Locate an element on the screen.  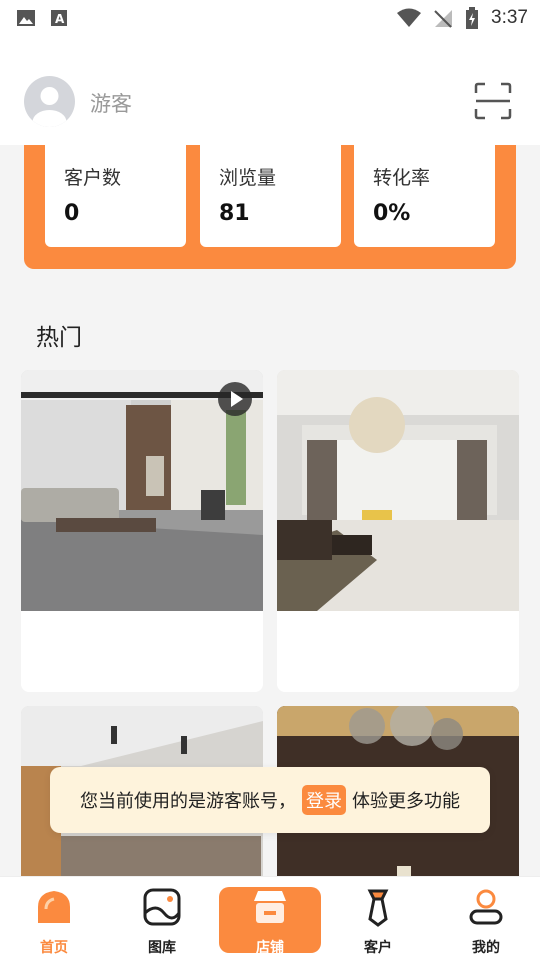
tab-label: 客户 is located at coordinates (378, 948).